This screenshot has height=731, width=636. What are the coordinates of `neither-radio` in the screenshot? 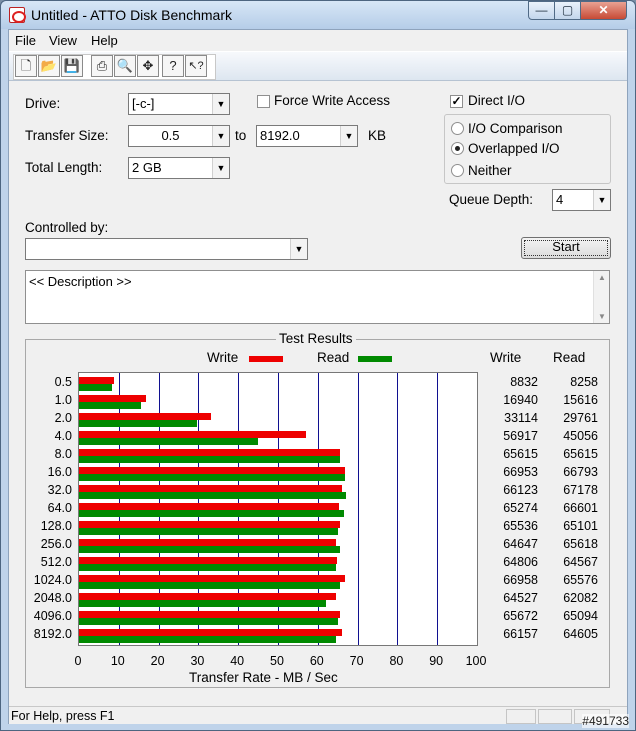 It's located at (457, 170).